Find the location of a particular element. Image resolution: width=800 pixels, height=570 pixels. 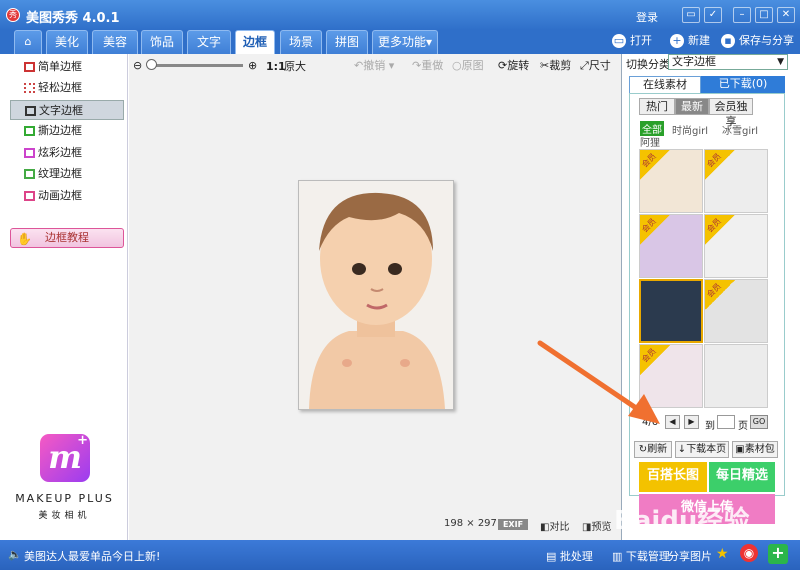

edited-photo is located at coordinates (376, 295).